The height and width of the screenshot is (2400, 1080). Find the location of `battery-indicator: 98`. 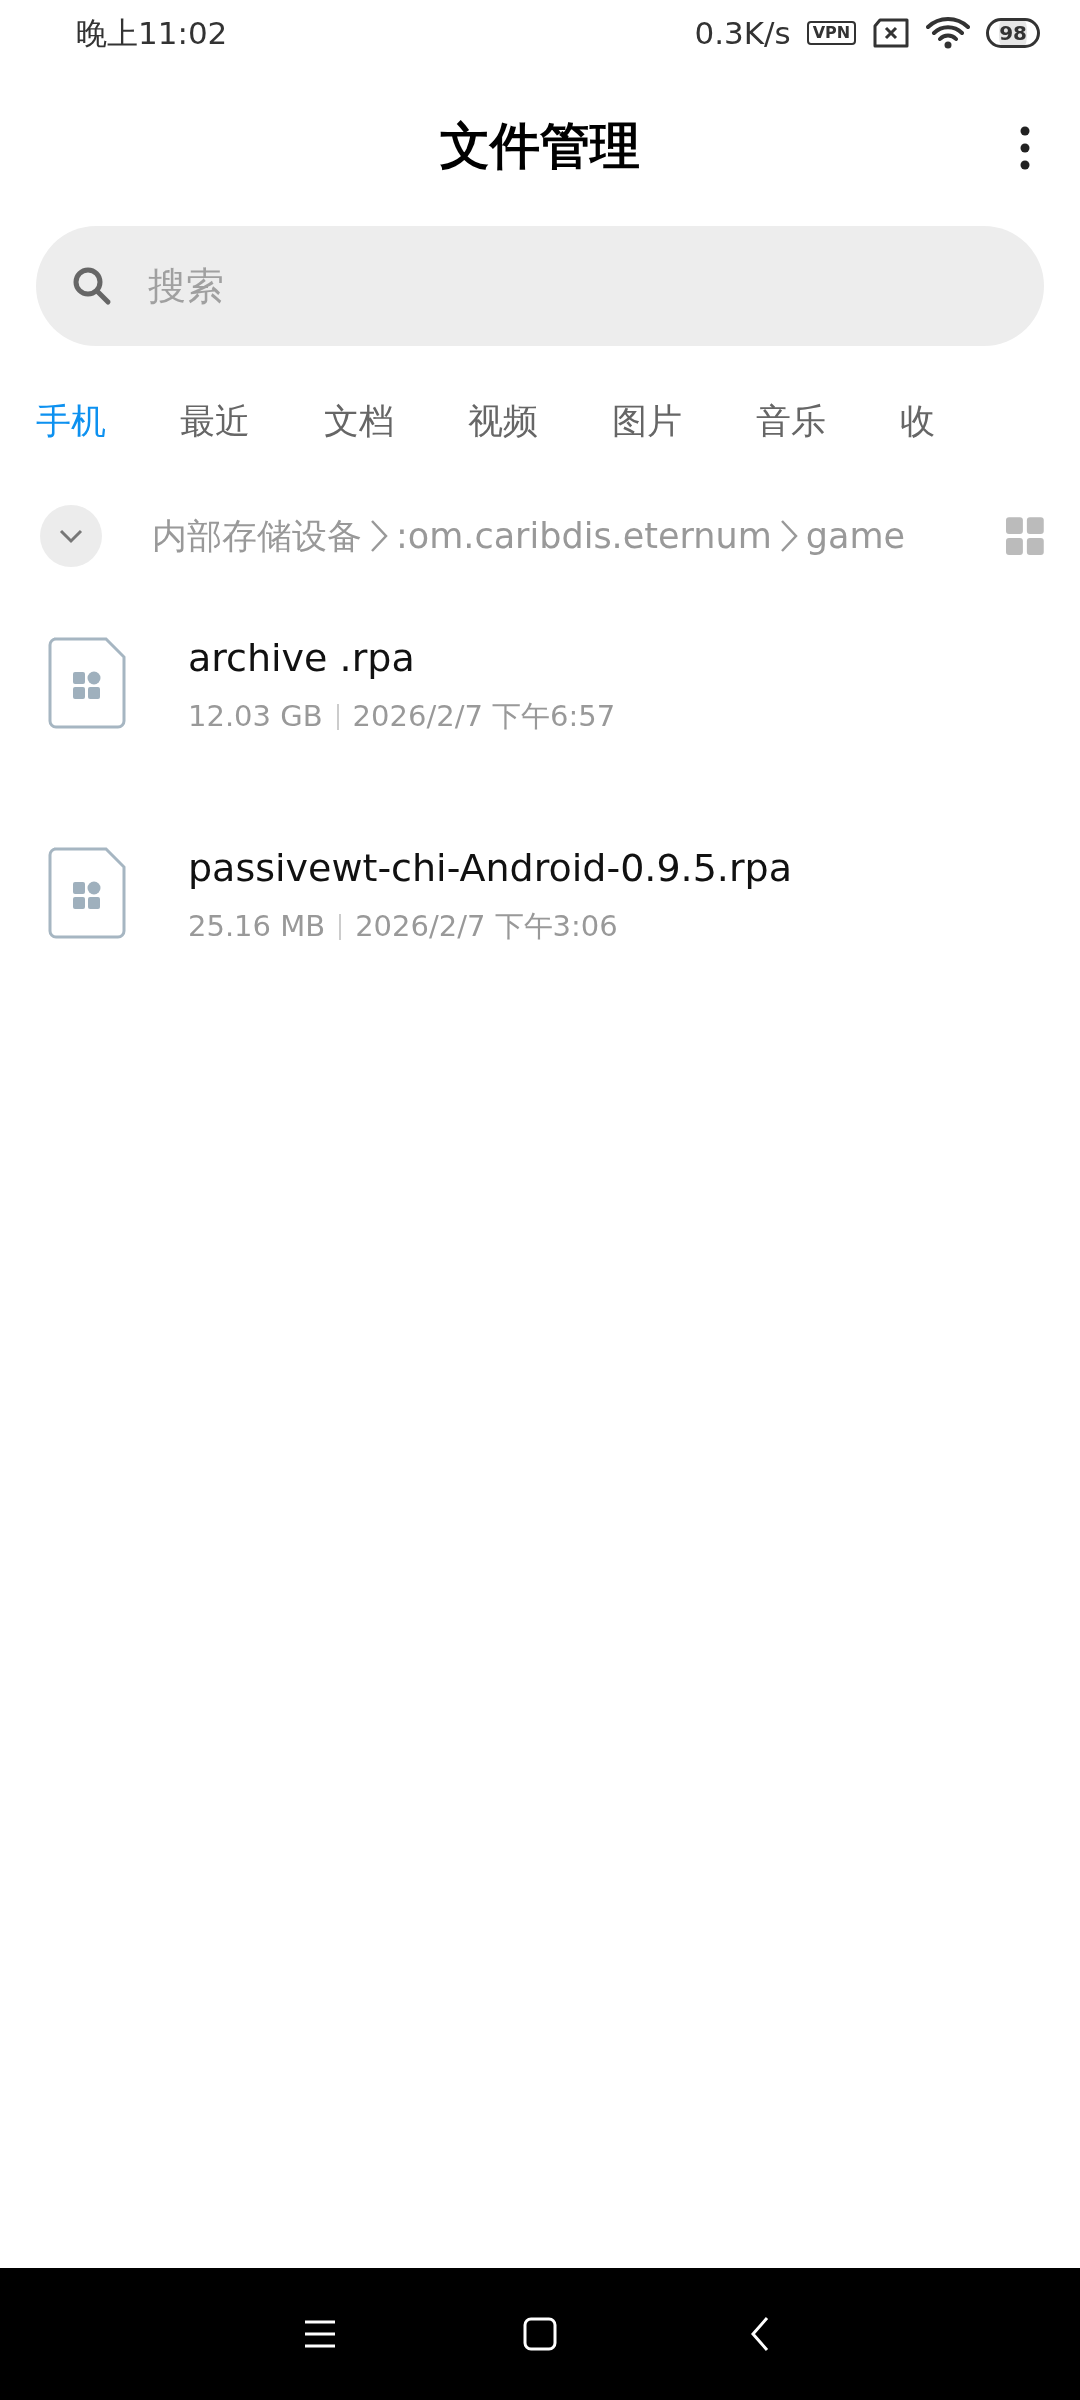

battery-indicator: 98 is located at coordinates (1013, 33).